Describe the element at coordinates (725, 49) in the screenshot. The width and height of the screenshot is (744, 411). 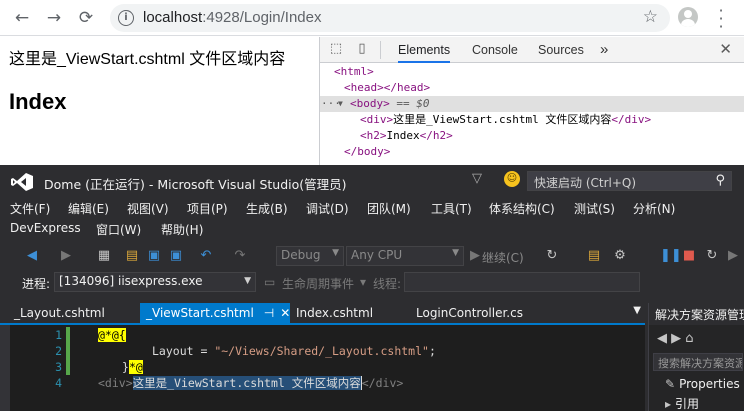
I see `close-devtools-icon: ✕` at that location.